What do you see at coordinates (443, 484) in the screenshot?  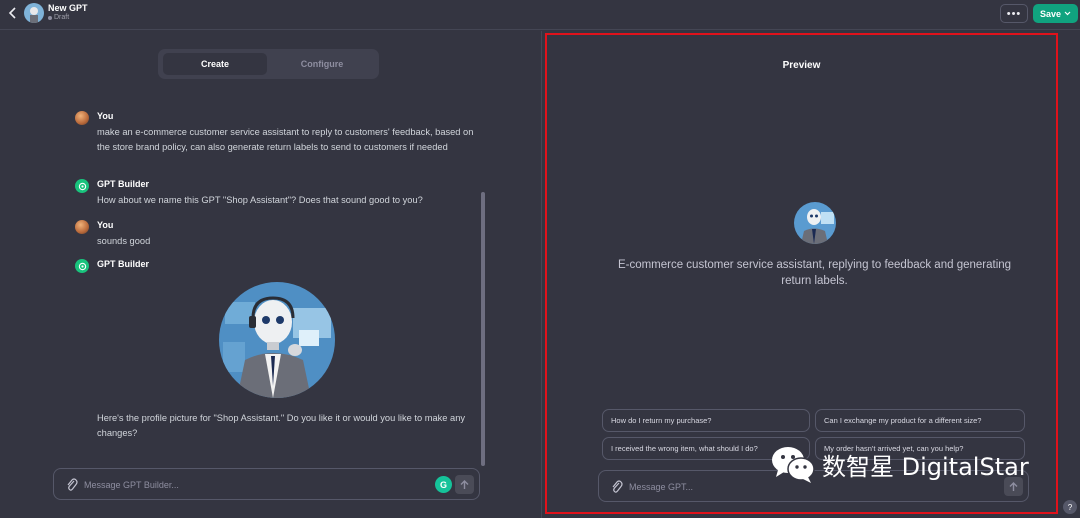 I see `grammarly-icon: G` at bounding box center [443, 484].